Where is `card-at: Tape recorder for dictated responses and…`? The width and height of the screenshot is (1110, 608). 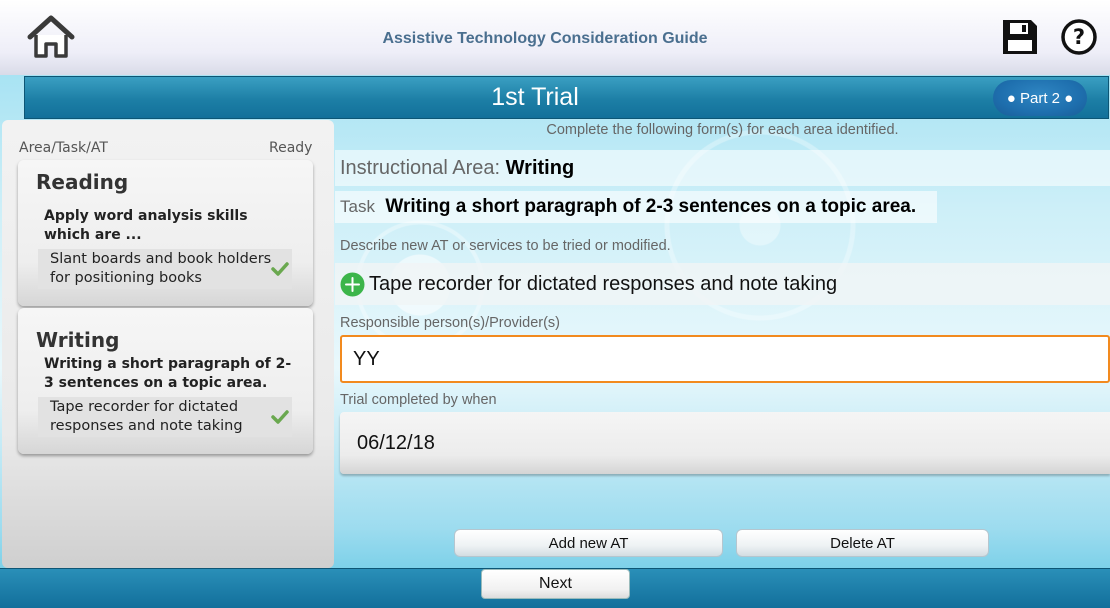
card-at: Tape recorder for dictated responses and… is located at coordinates (165, 417).